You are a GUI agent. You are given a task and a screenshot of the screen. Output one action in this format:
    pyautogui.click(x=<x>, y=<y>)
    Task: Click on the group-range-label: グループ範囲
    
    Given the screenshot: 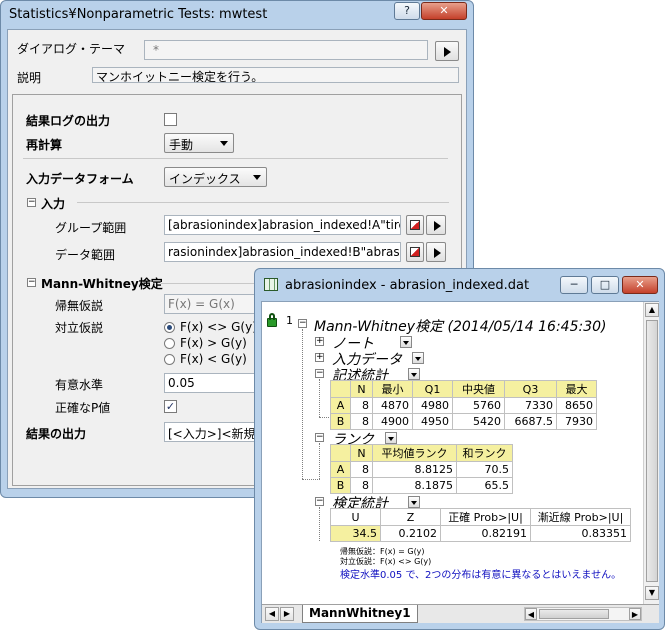 What is the action you would take?
    pyautogui.click(x=91, y=228)
    